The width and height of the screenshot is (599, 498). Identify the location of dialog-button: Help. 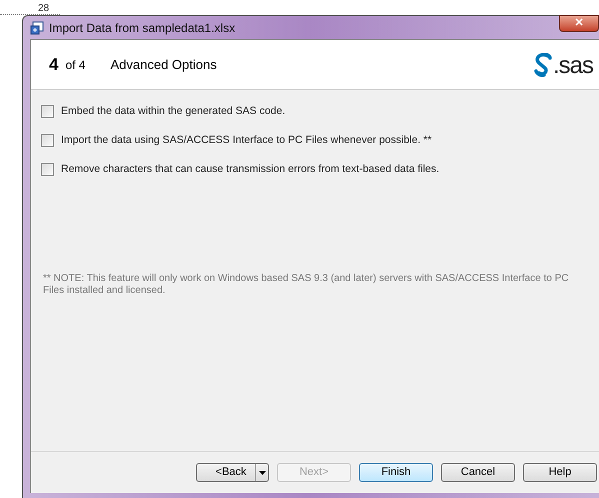
(560, 472).